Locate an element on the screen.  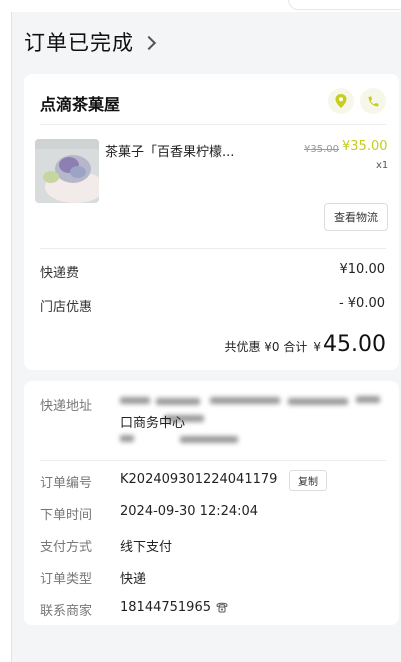
location-pin-icon is located at coordinates (341, 101).